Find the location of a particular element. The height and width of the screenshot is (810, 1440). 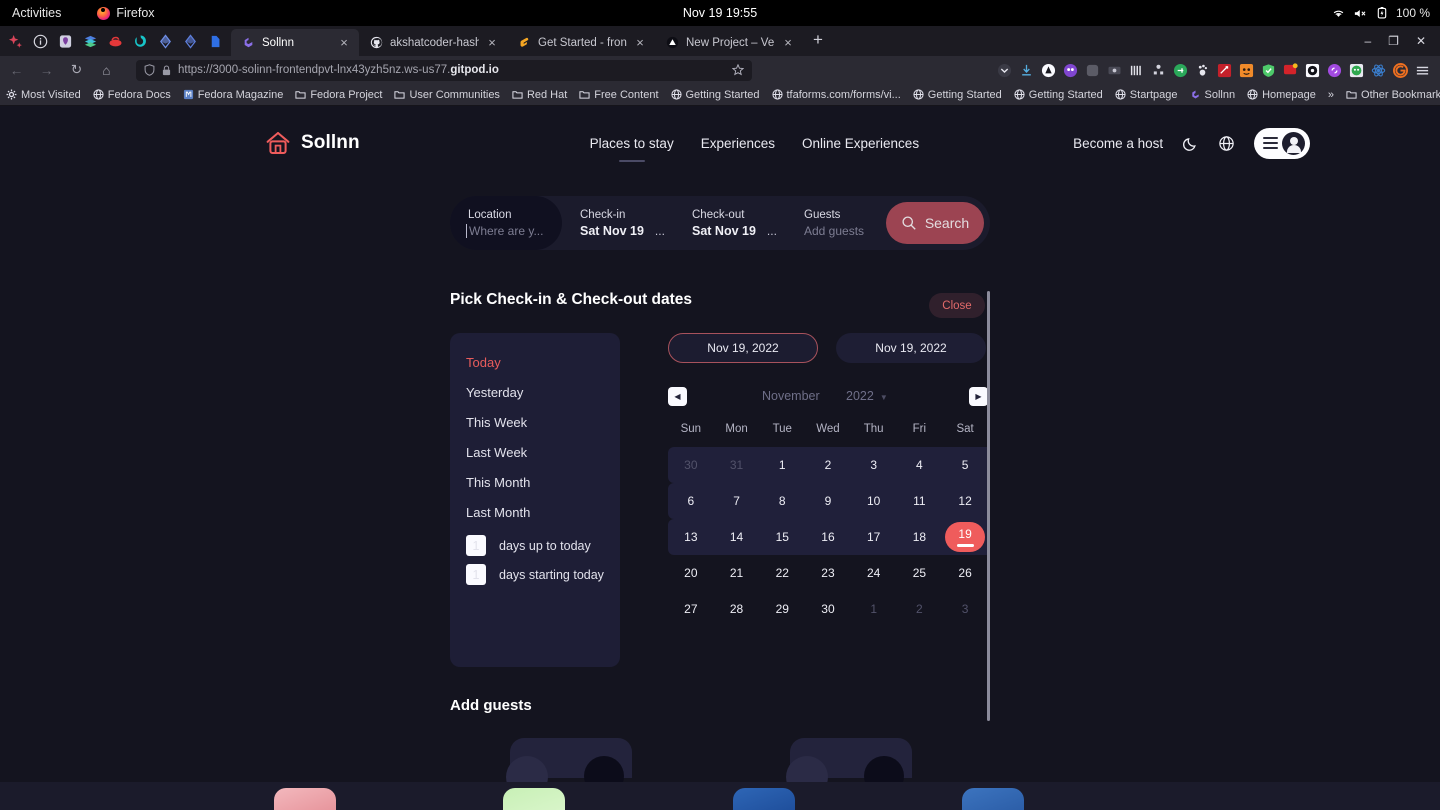

day-cell: 29 is located at coordinates (782, 609).